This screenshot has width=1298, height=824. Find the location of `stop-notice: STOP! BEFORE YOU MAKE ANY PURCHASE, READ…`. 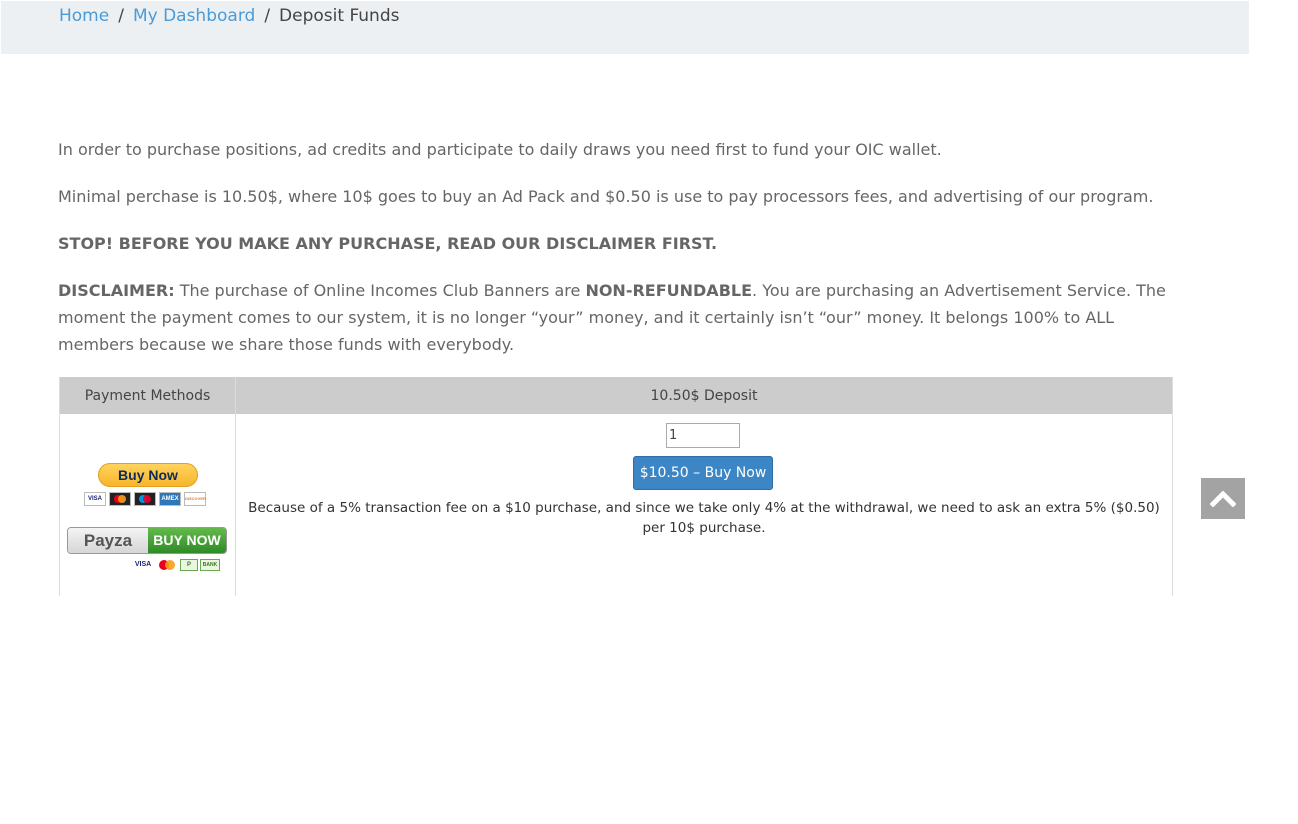

stop-notice: STOP! BEFORE YOU MAKE ANY PURCHASE, READ… is located at coordinates (613, 243).